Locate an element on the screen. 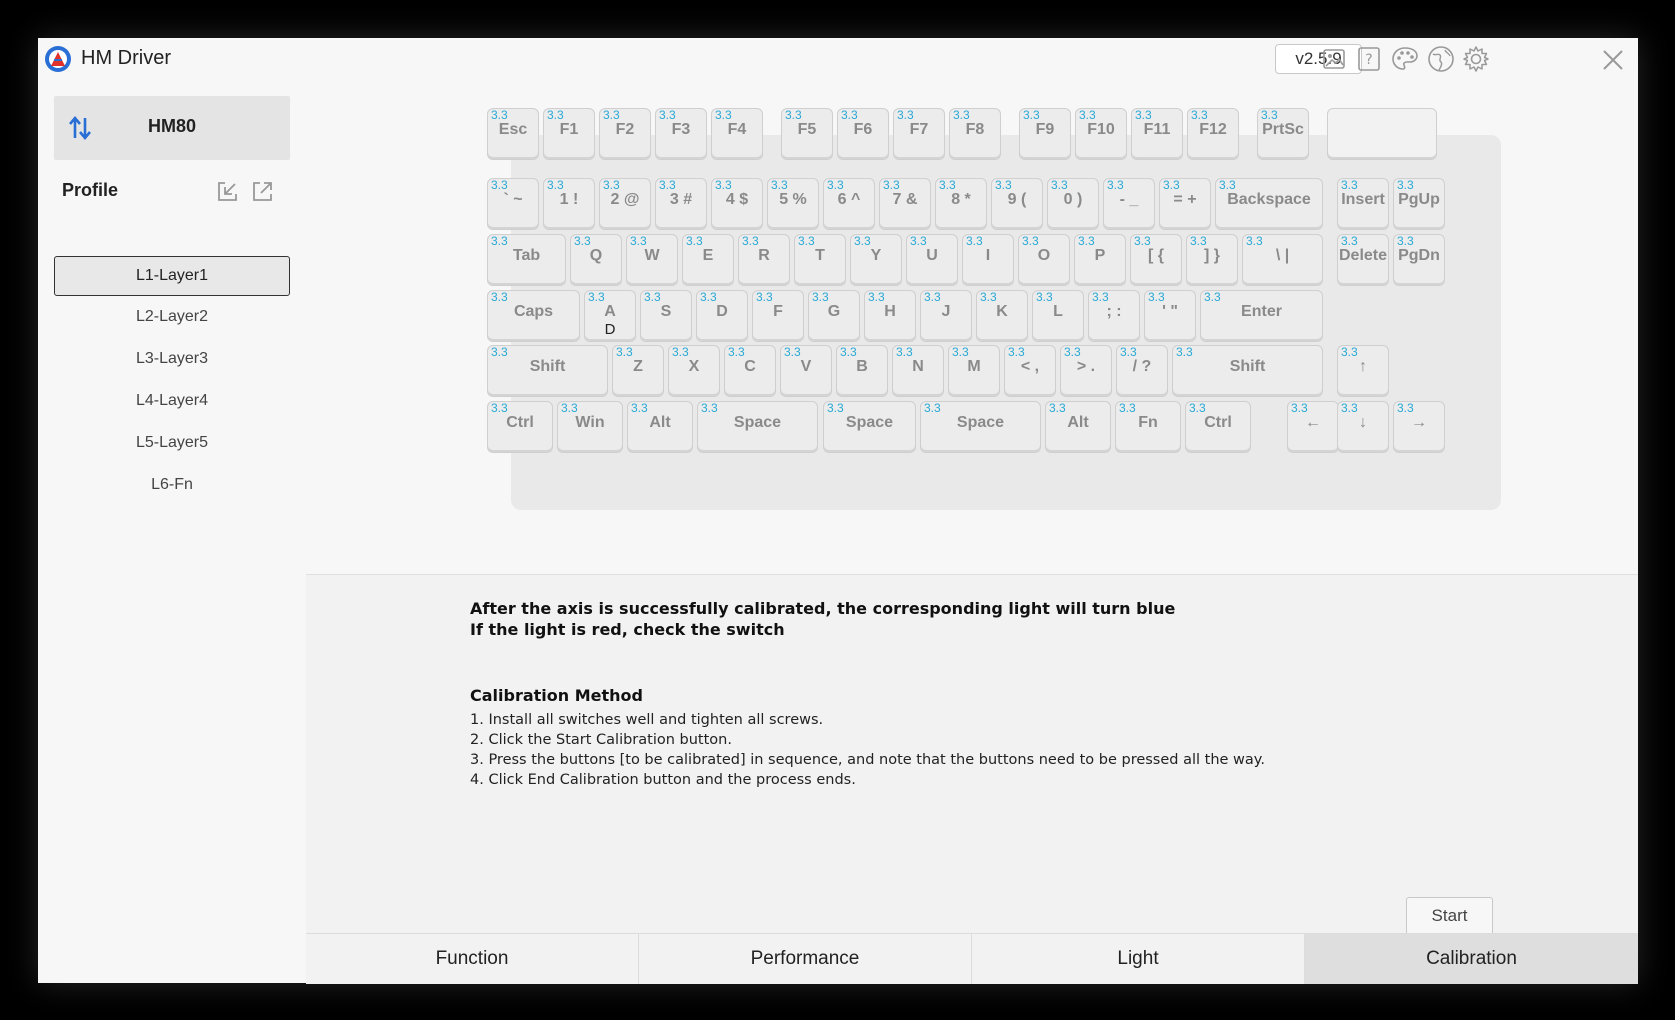  key-1-12: 3.3 = + is located at coordinates (1185, 204).